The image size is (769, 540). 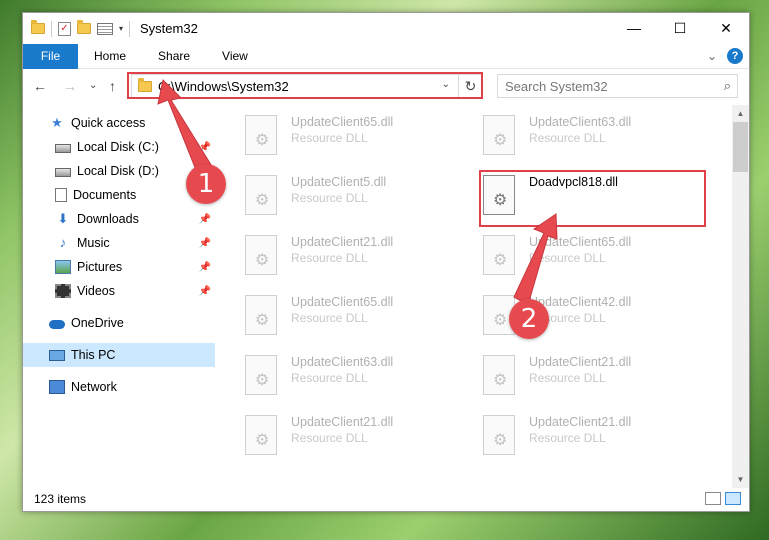 What do you see at coordinates (529, 319) in the screenshot?
I see `step-2-badge: 2` at bounding box center [529, 319].